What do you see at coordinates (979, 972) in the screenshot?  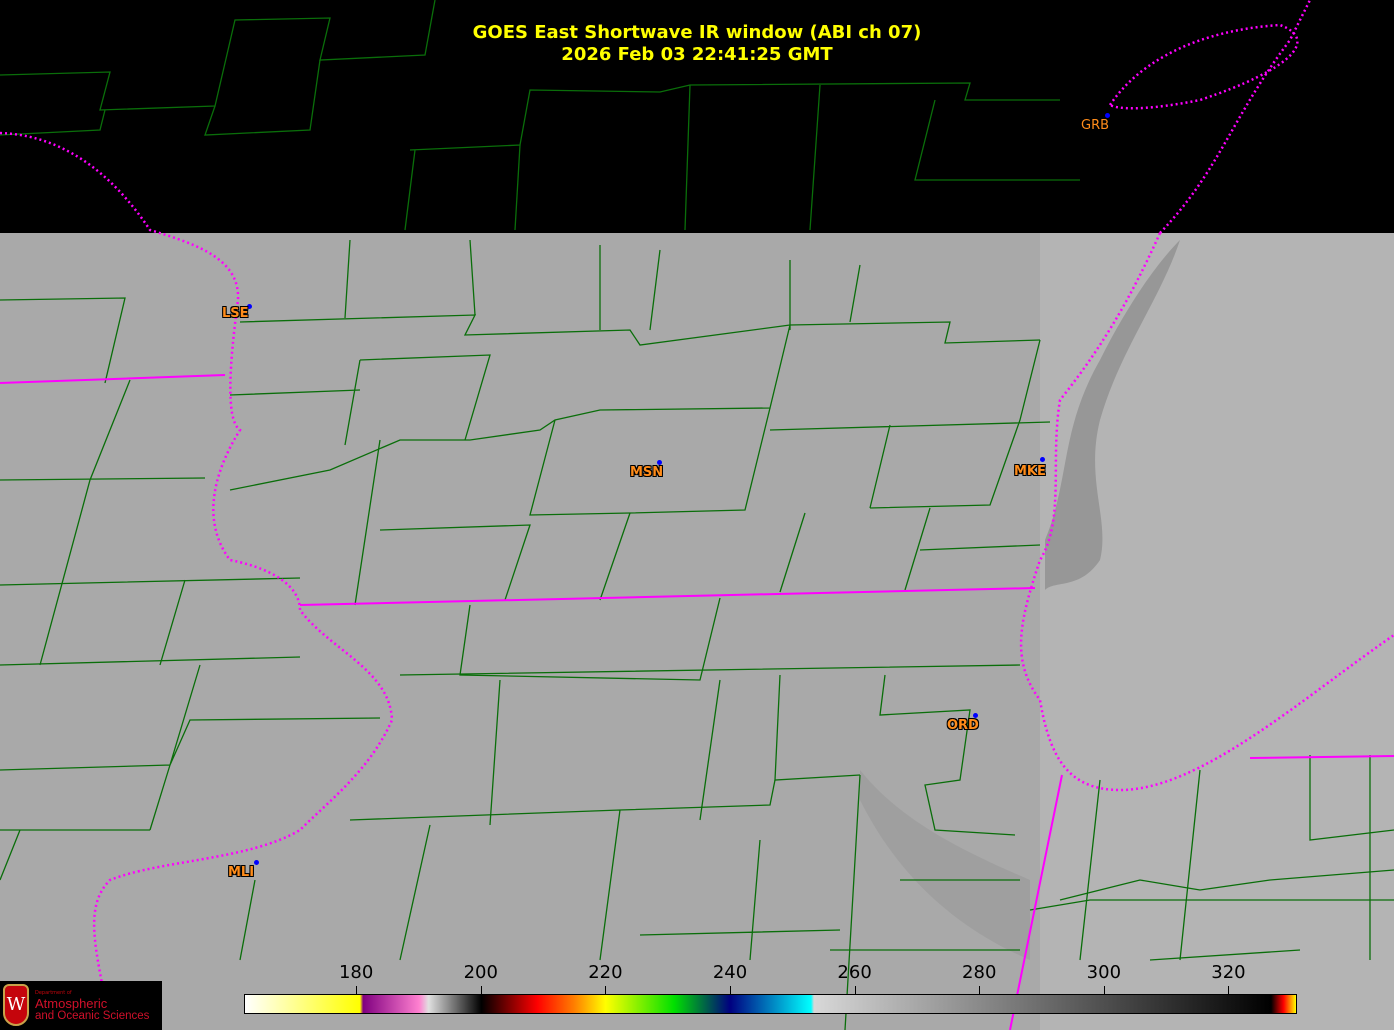 I see `colorbar-tick-label: 280` at bounding box center [979, 972].